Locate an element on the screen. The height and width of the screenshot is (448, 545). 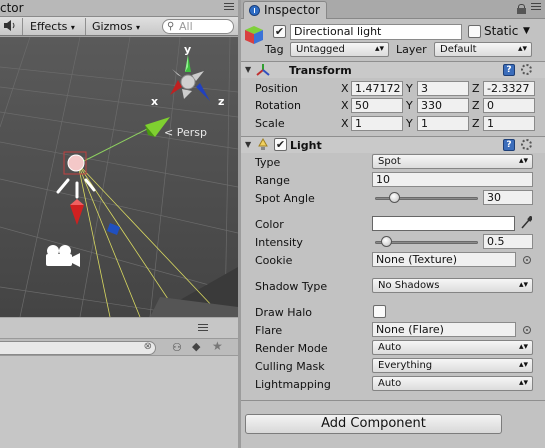
cookie-object-field: None (Texture) is located at coordinates (444, 259).